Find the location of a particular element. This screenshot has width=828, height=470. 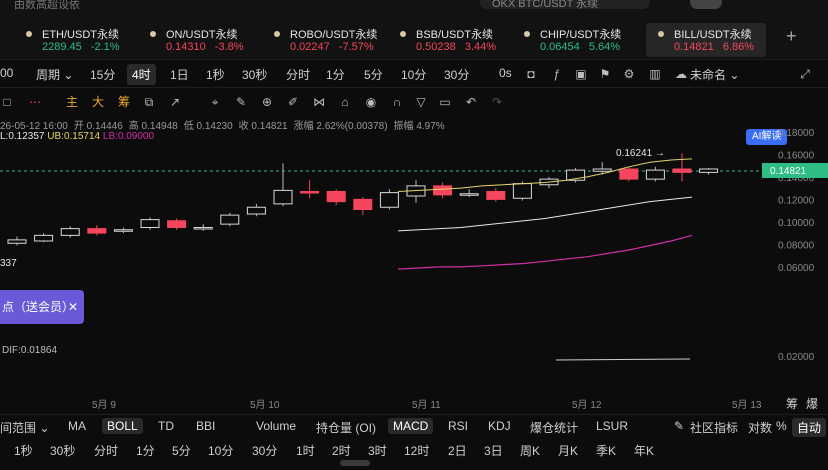

magnet-icon: ∩ is located at coordinates (397, 102).